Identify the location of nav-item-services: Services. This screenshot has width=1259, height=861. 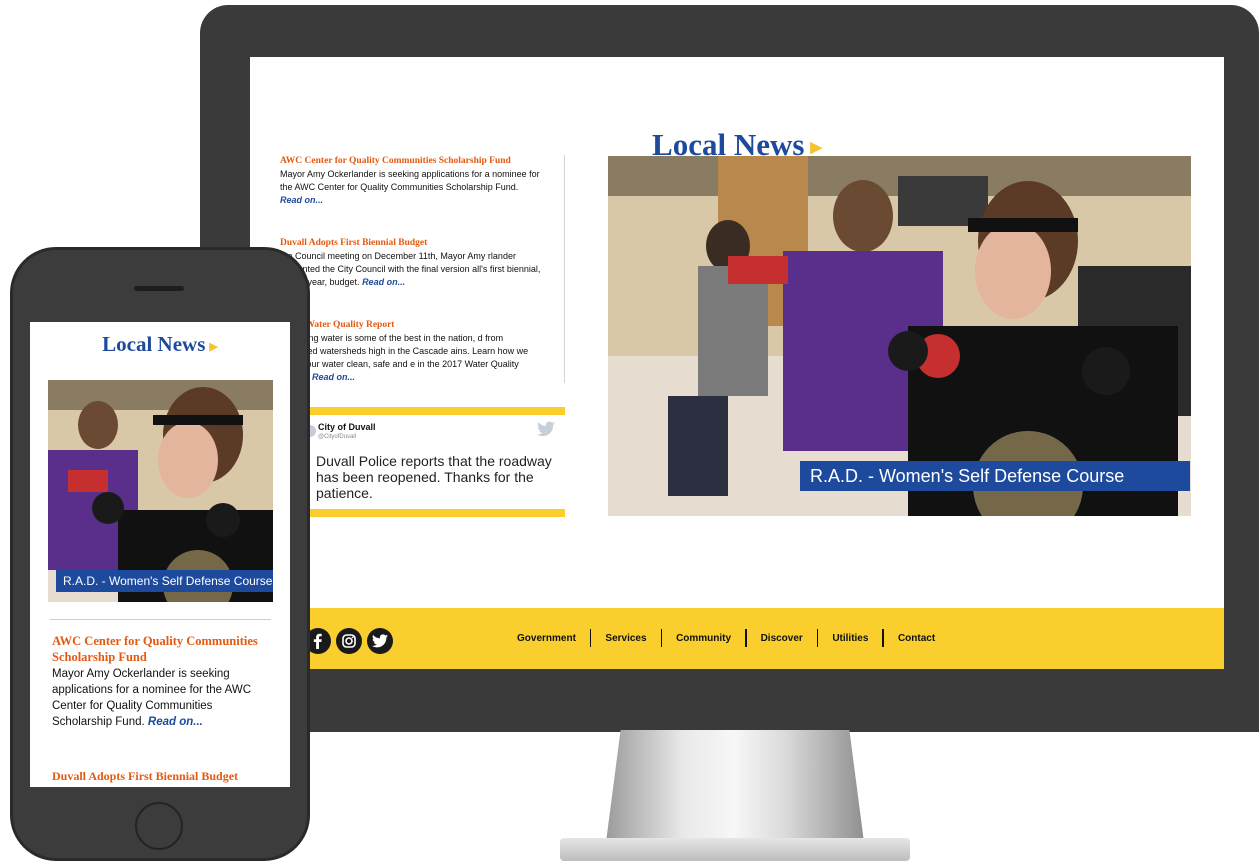
(625, 638).